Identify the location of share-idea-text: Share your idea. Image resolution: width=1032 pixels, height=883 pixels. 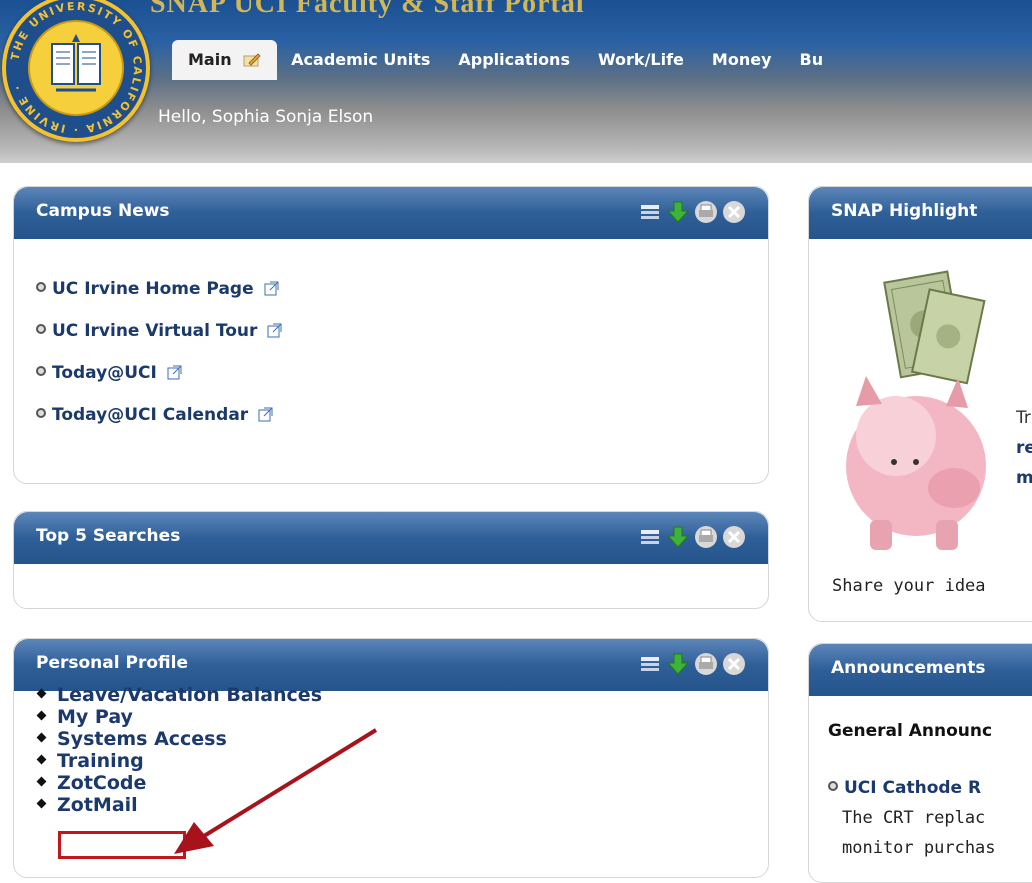
(909, 586).